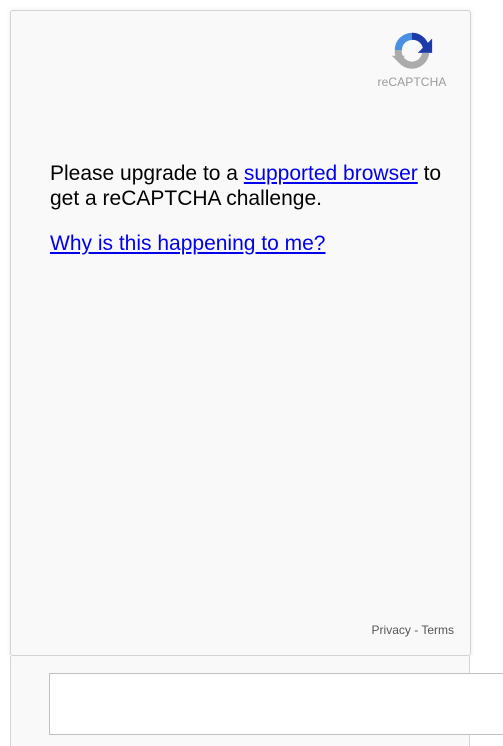  I want to click on footer-links: Privacy - Terms, so click(413, 630).